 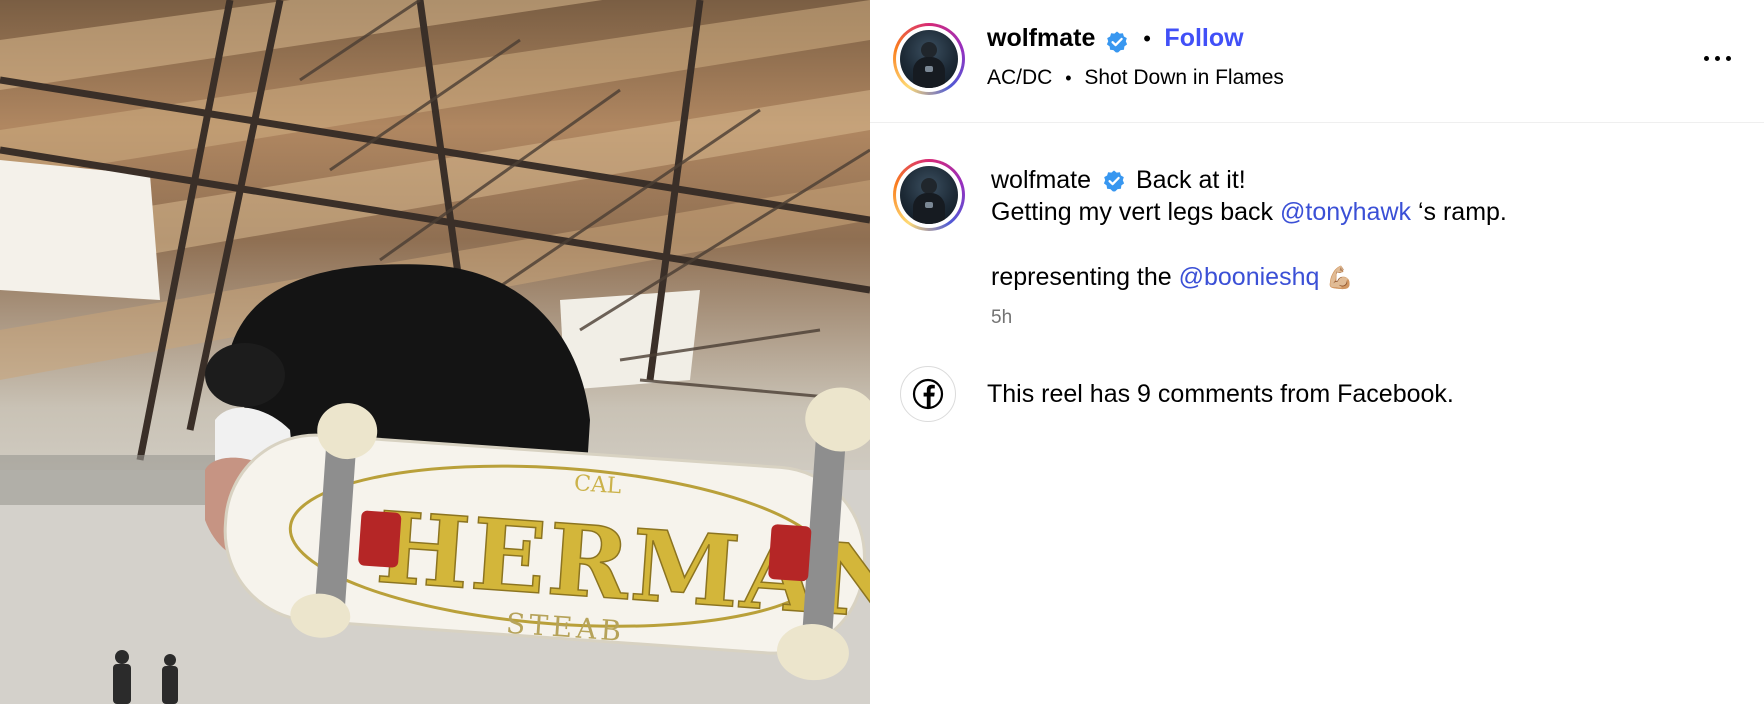 What do you see at coordinates (1085, 277) in the screenshot?
I see `caption-text: representing the` at bounding box center [1085, 277].